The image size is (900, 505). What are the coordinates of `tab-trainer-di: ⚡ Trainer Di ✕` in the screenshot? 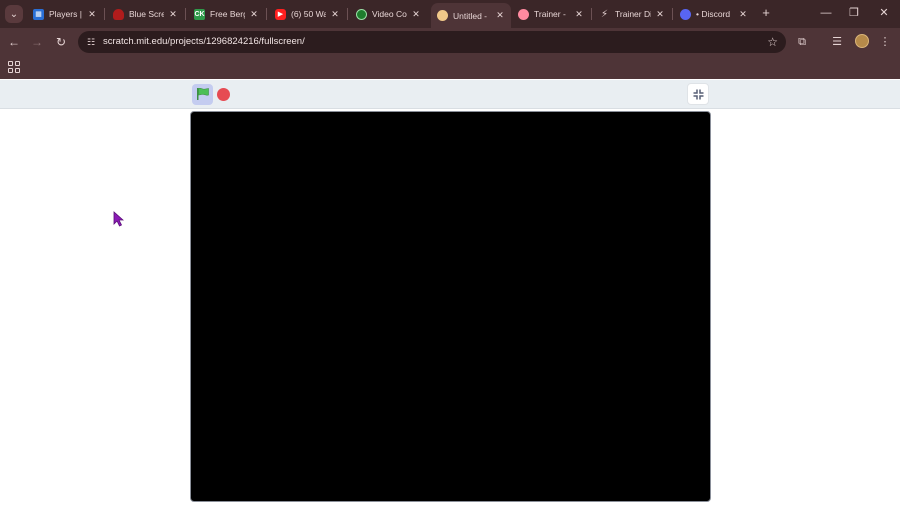 It's located at (632, 14).